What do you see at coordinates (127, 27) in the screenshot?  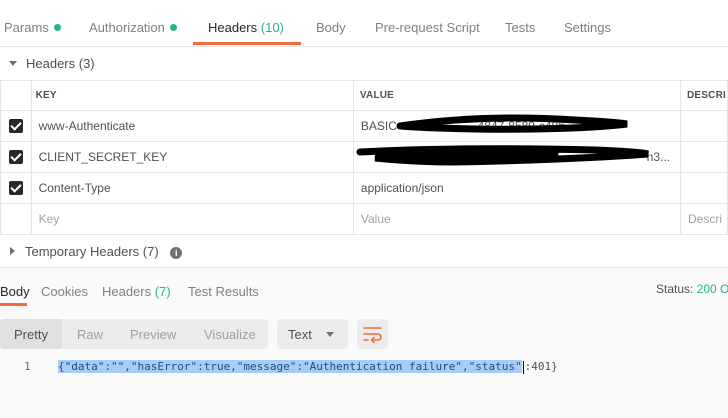 I see `tab-authorization-label: Authorization` at bounding box center [127, 27].